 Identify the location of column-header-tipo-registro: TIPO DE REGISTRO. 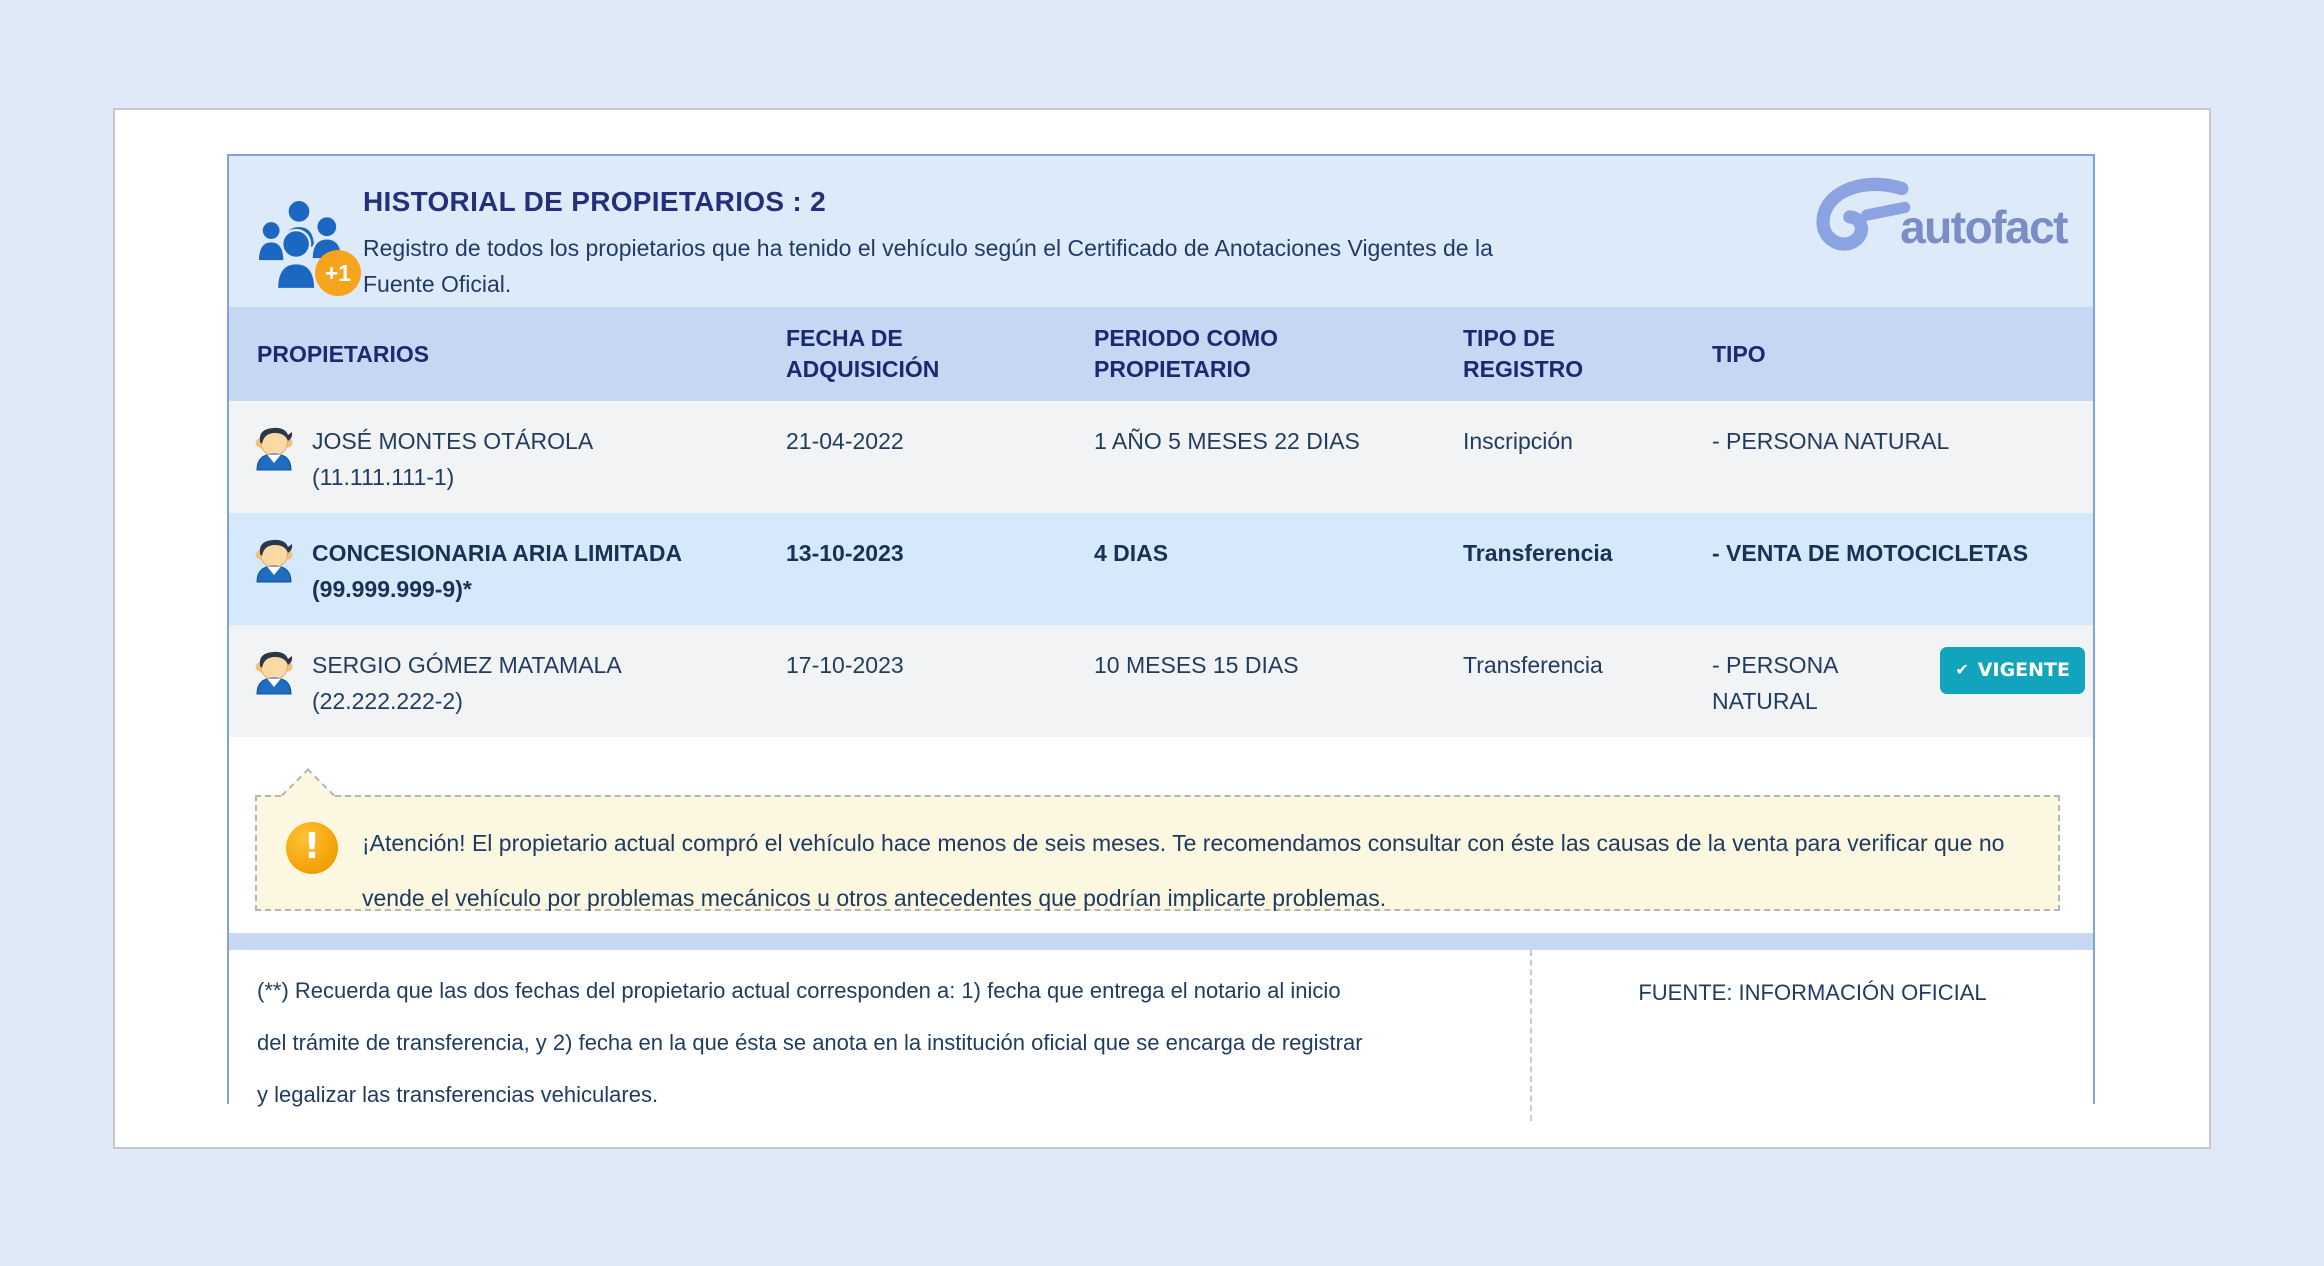
(1523, 353).